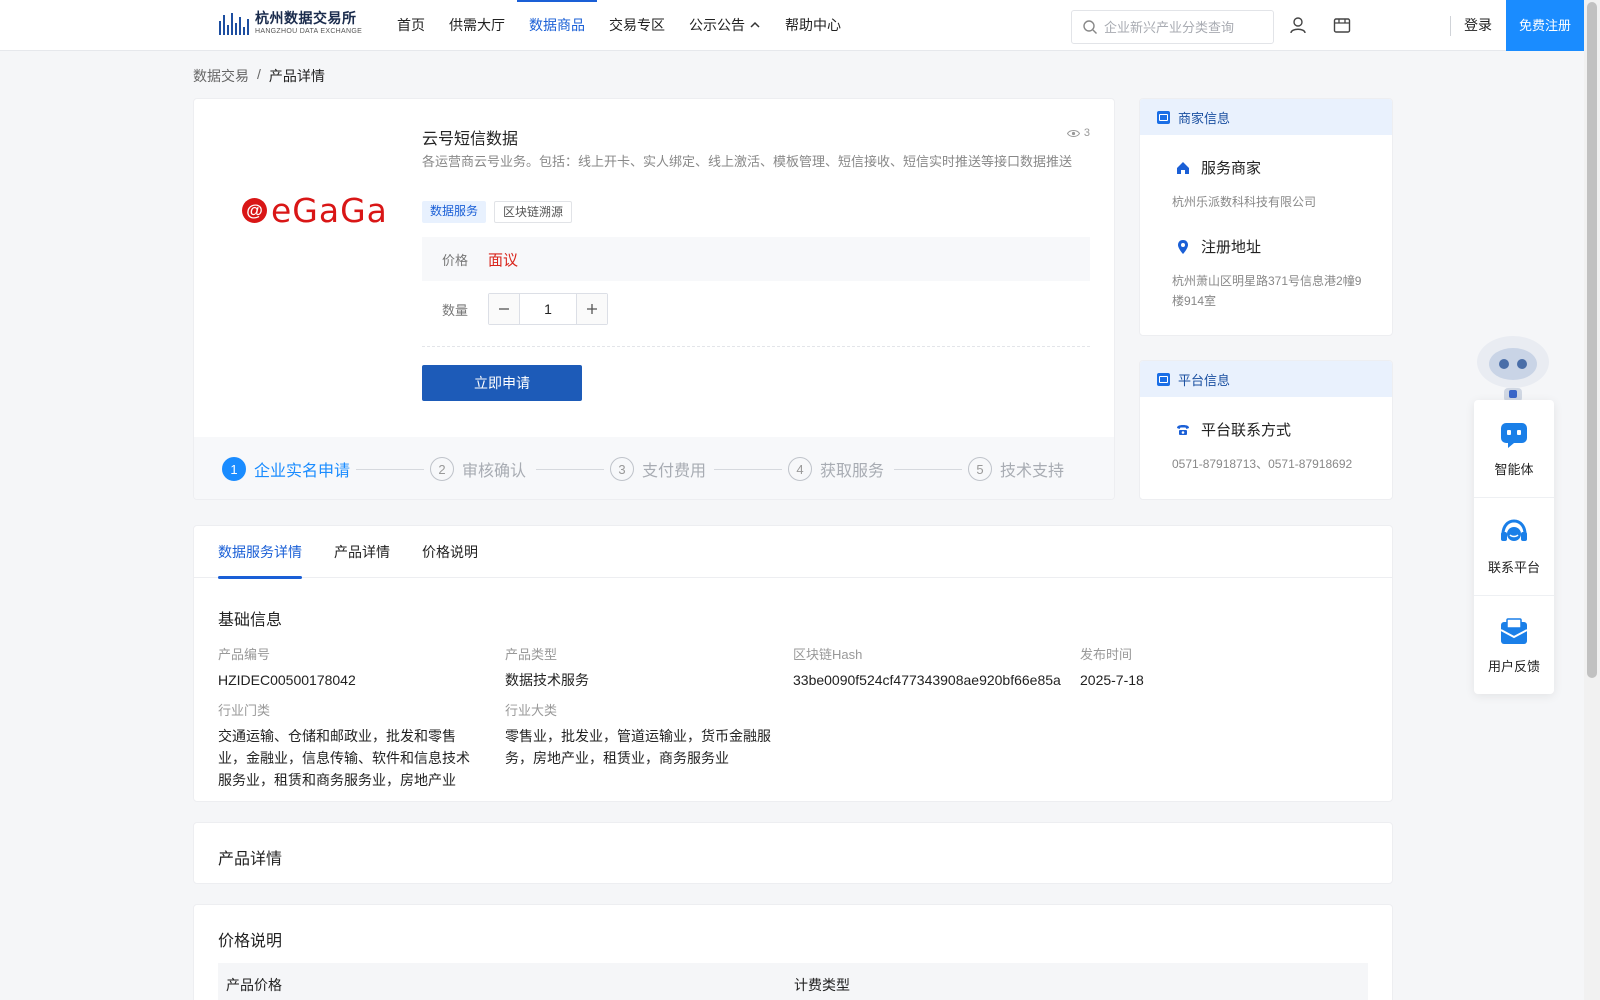 The width and height of the screenshot is (1600, 1000). I want to click on step-4-number: 4, so click(800, 469).